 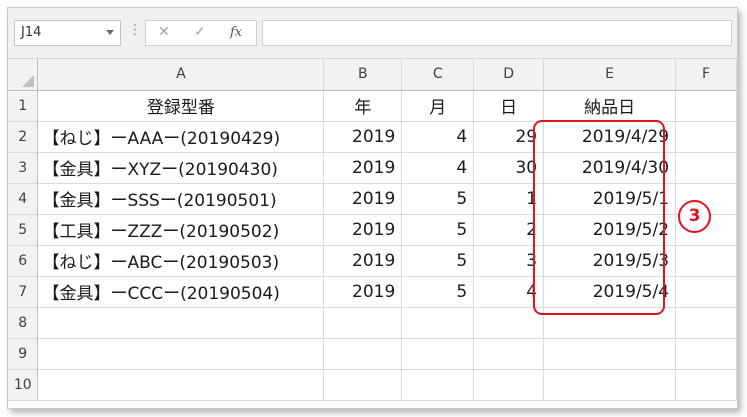 I want to click on row-header: 3, so click(x=23, y=168).